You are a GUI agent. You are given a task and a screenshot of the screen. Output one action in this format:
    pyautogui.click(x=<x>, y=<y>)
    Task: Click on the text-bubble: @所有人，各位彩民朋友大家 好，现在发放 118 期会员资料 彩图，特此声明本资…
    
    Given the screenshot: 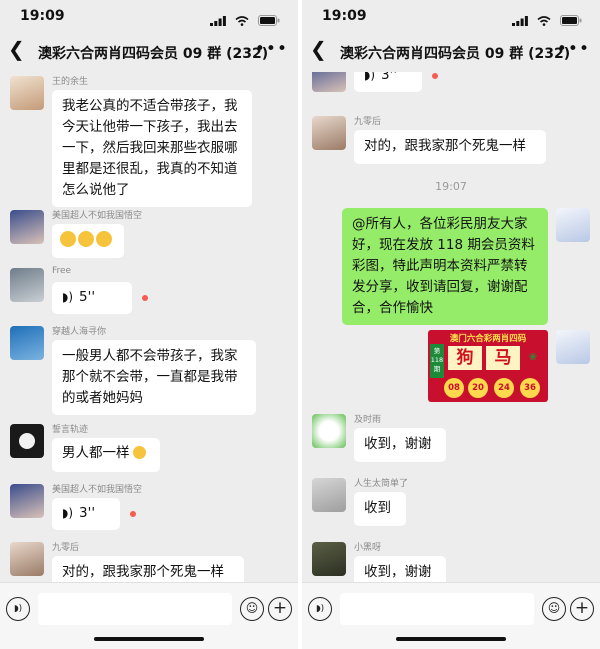 What is the action you would take?
    pyautogui.click(x=445, y=266)
    